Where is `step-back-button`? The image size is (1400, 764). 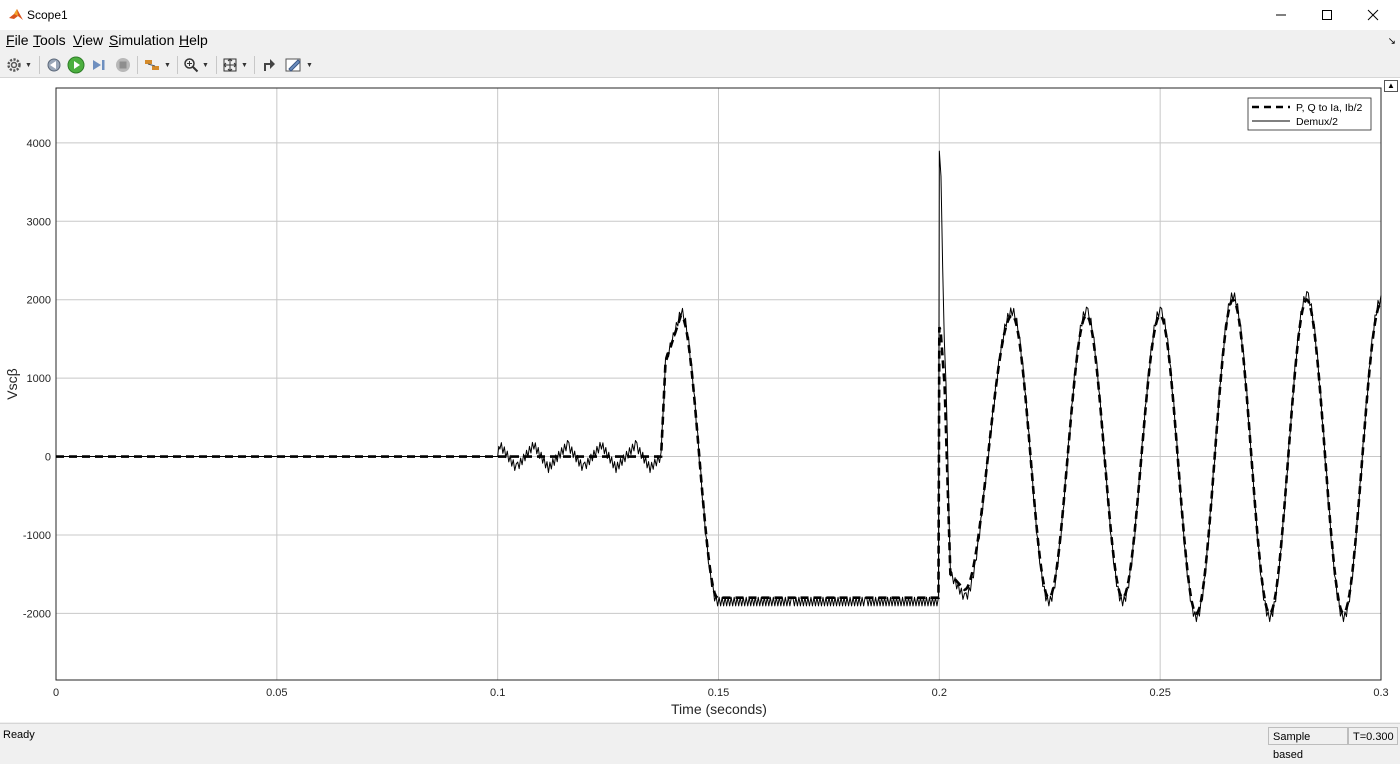 step-back-button is located at coordinates (53, 65).